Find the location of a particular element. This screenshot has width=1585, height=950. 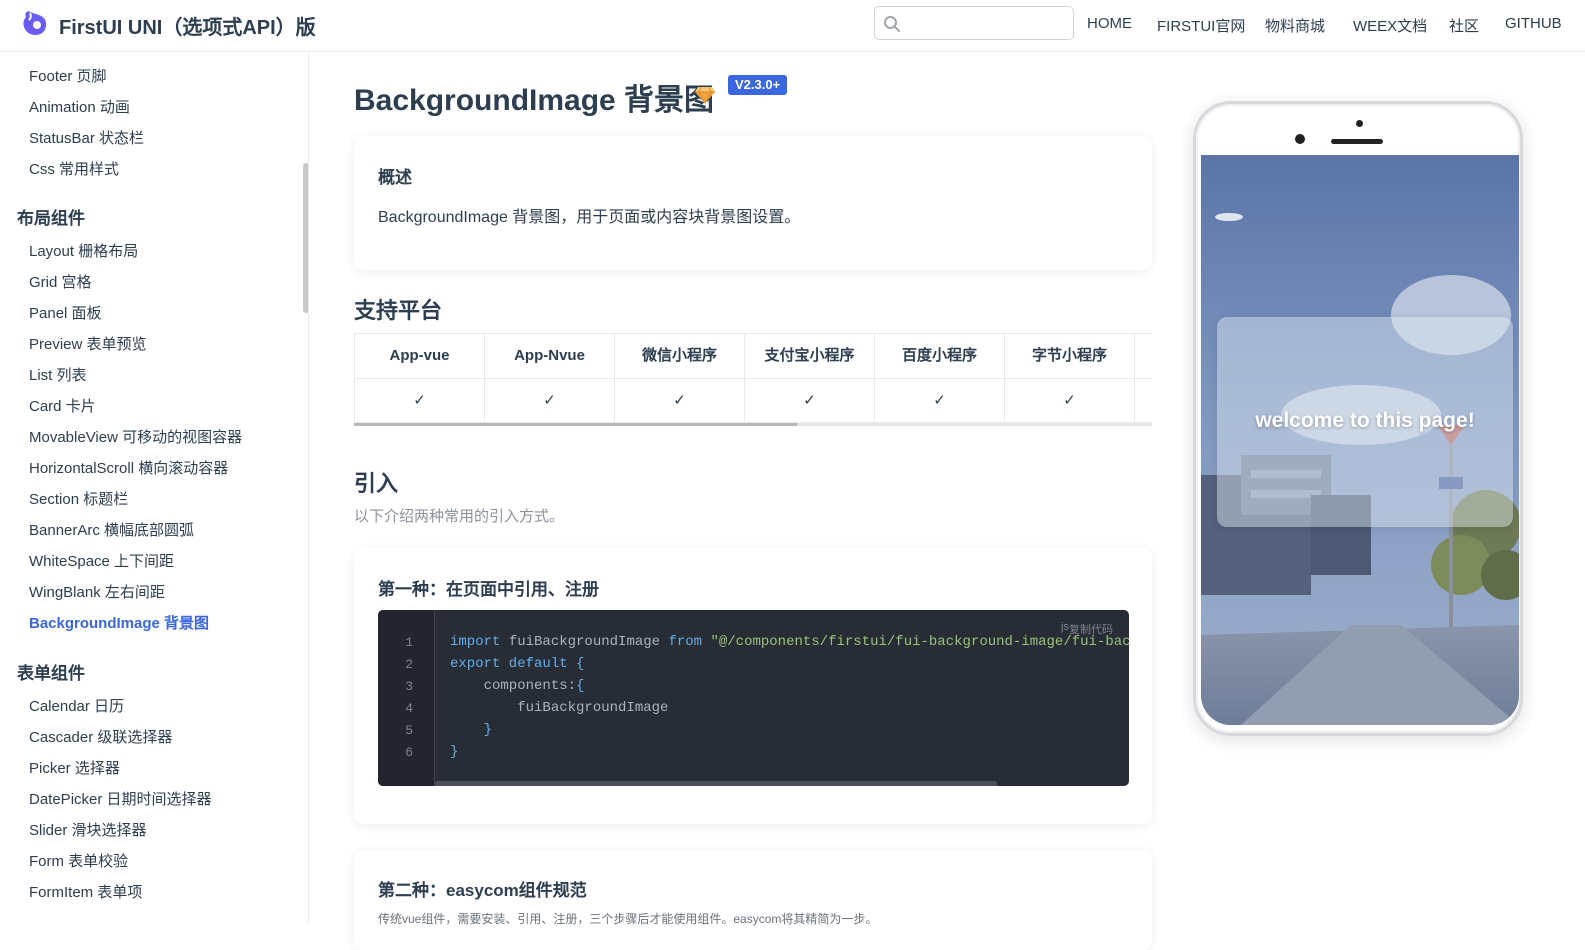

sidebar-item-whitespace: WhiteSpace 上下间距 is located at coordinates (101, 560).